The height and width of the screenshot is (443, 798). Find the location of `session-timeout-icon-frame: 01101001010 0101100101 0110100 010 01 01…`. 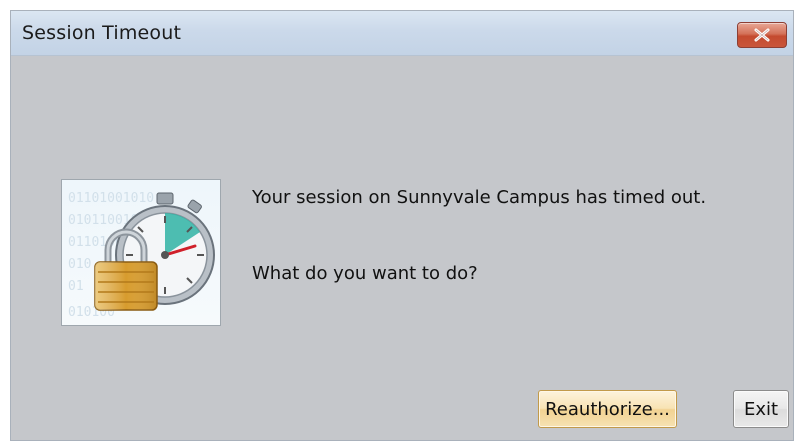

session-timeout-icon-frame: 01101001010 0101100101 0110100 010 01 01… is located at coordinates (141, 252).